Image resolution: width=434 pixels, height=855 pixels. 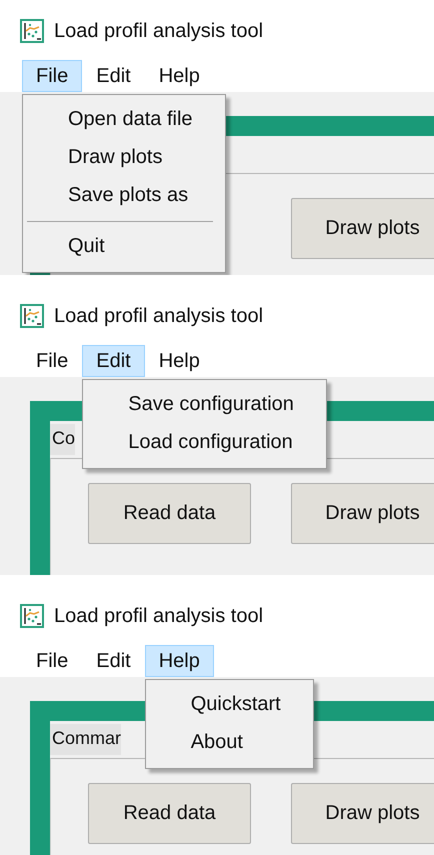 I want to click on menu-entry: Save configuration, so click(x=199, y=405).